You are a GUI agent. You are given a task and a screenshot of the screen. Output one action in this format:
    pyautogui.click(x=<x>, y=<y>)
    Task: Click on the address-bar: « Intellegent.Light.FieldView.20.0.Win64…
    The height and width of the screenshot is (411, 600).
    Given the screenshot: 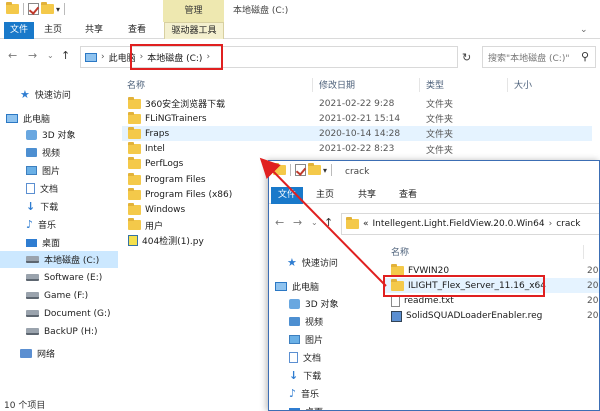 What is the action you would take?
    pyautogui.click(x=470, y=224)
    